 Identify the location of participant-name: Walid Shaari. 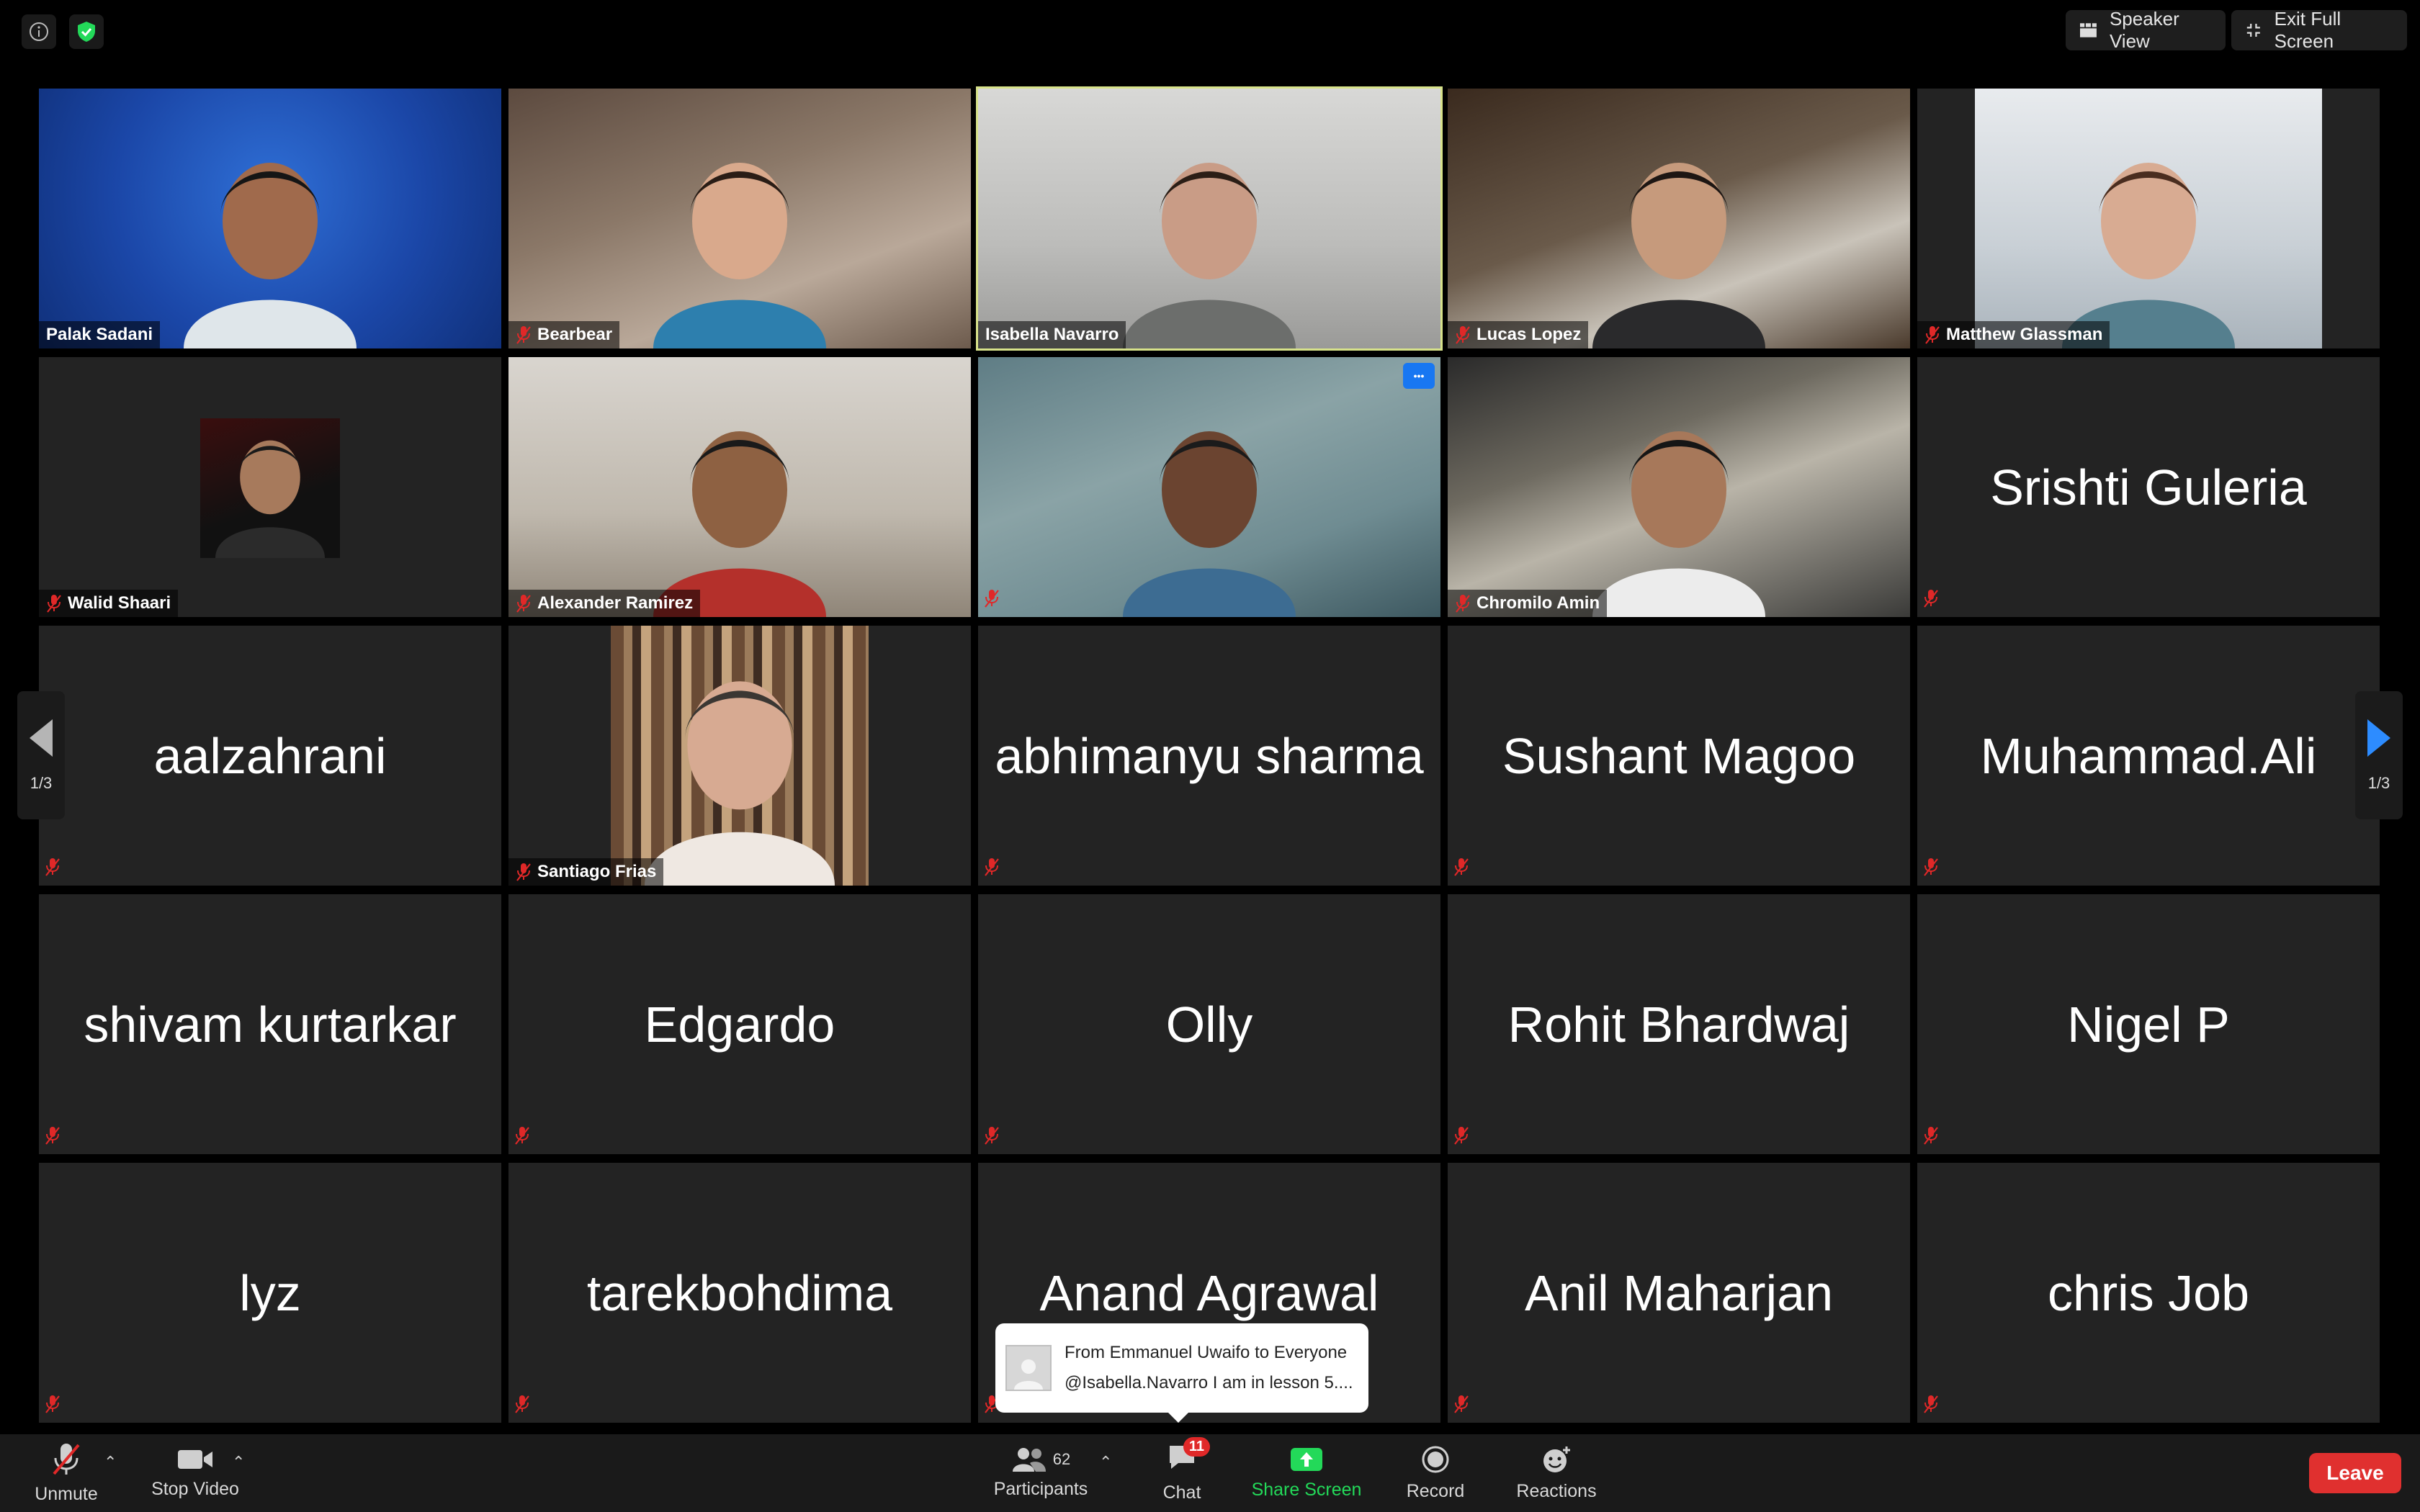
(120, 603).